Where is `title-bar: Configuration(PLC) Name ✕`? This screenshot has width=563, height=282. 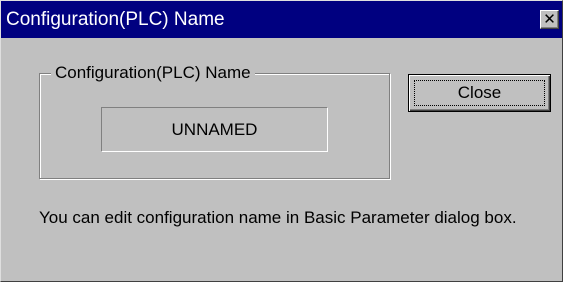 title-bar: Configuration(PLC) Name ✕ is located at coordinates (281, 19).